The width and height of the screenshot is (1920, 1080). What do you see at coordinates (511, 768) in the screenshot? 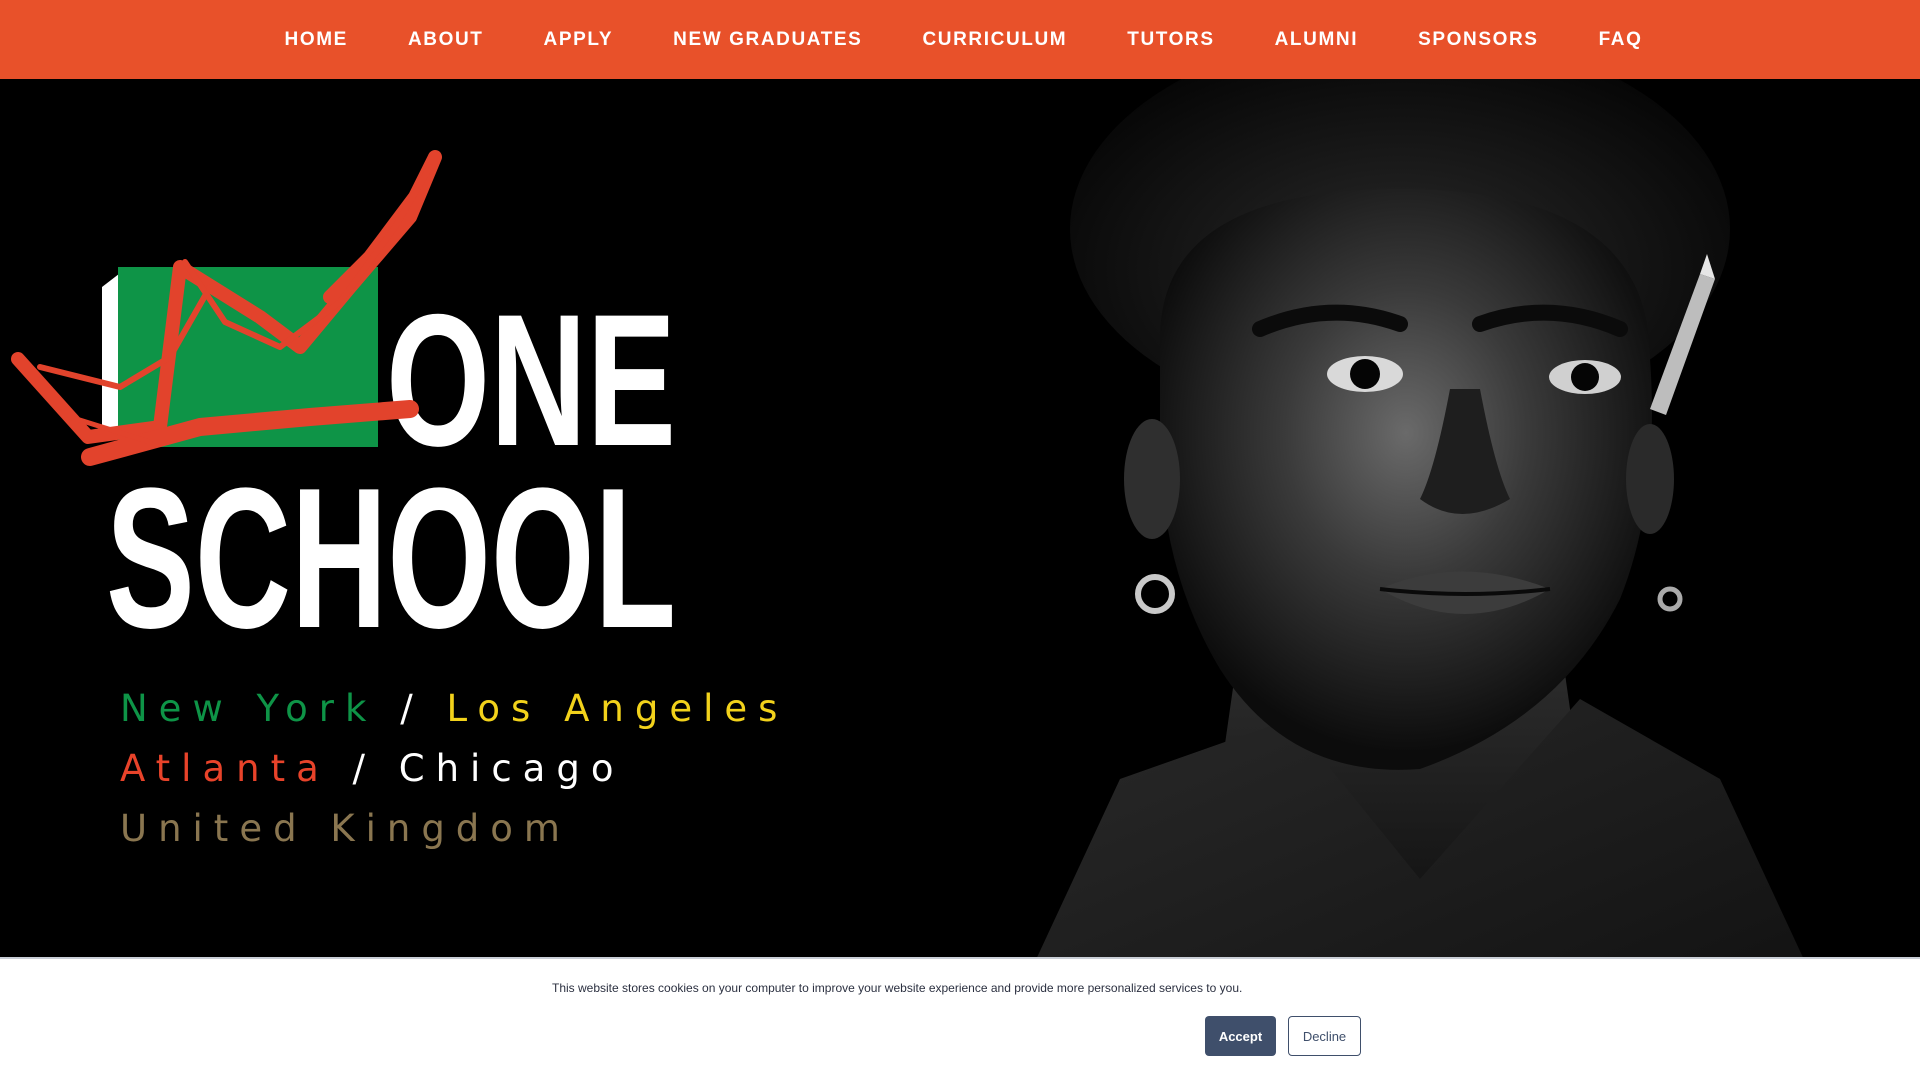
I see `city-chicago: Chicago` at bounding box center [511, 768].